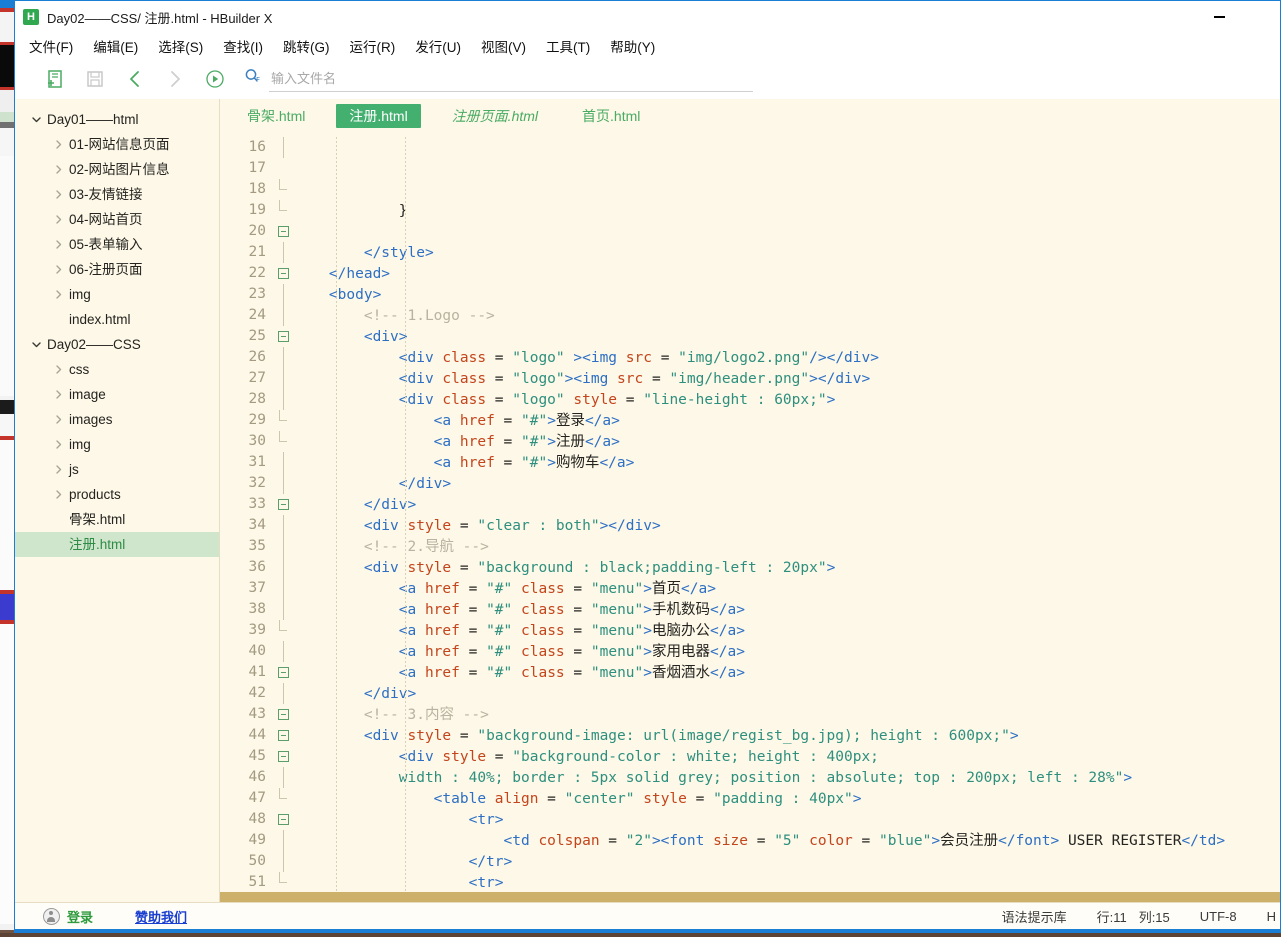  I want to click on code-line: <a href = "#" class = "menu">首页</a>, so click(787, 589).